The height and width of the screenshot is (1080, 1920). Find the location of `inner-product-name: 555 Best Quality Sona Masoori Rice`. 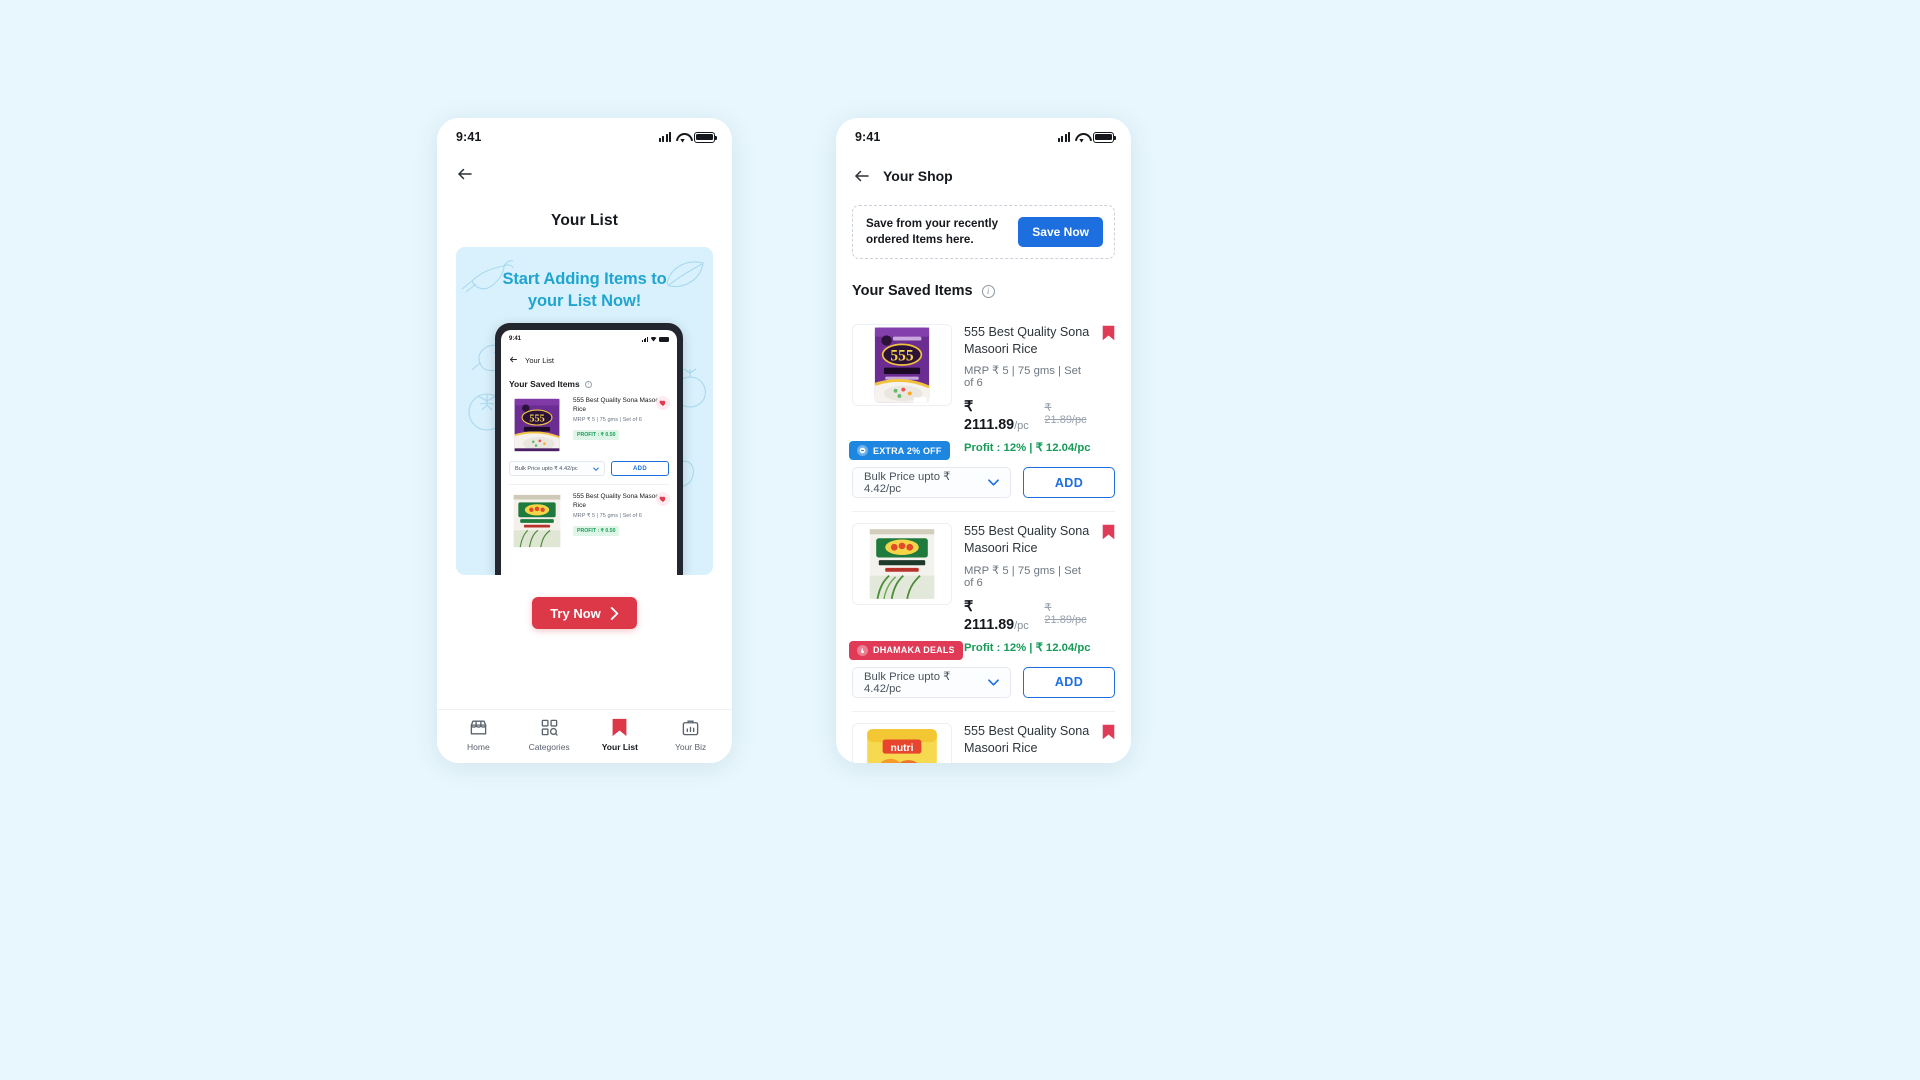

inner-product-name: 555 Best Quality Sona Masoori Rice is located at coordinates (618, 405).